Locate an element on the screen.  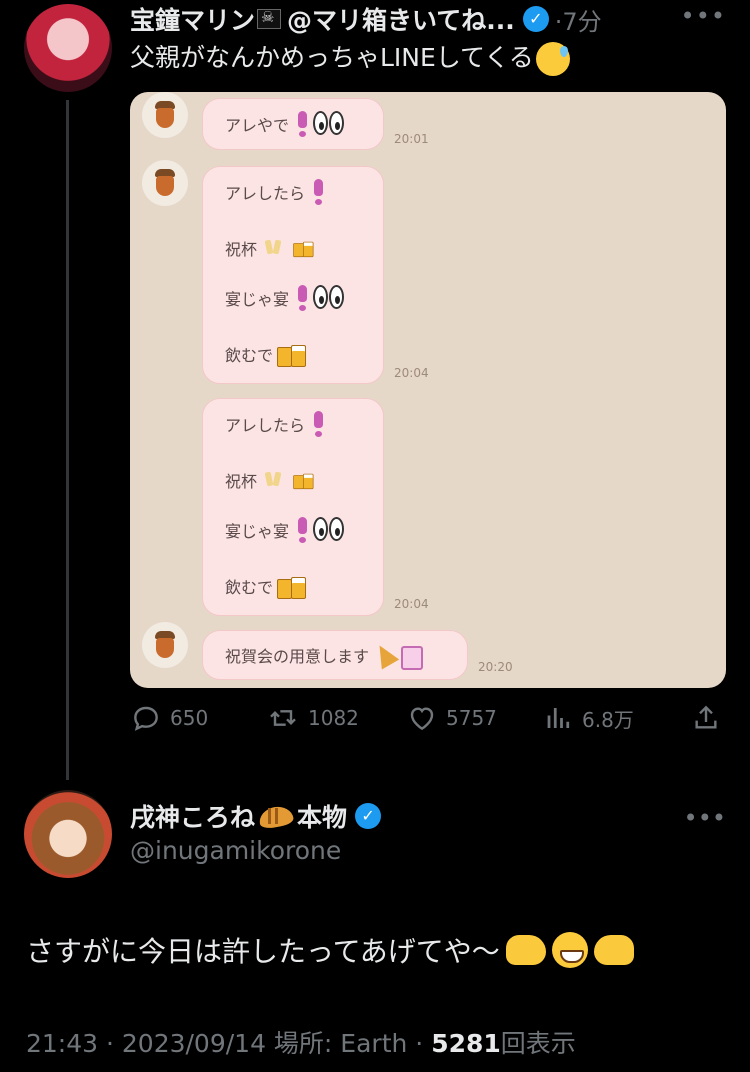
reply-icon is located at coordinates (146, 718).